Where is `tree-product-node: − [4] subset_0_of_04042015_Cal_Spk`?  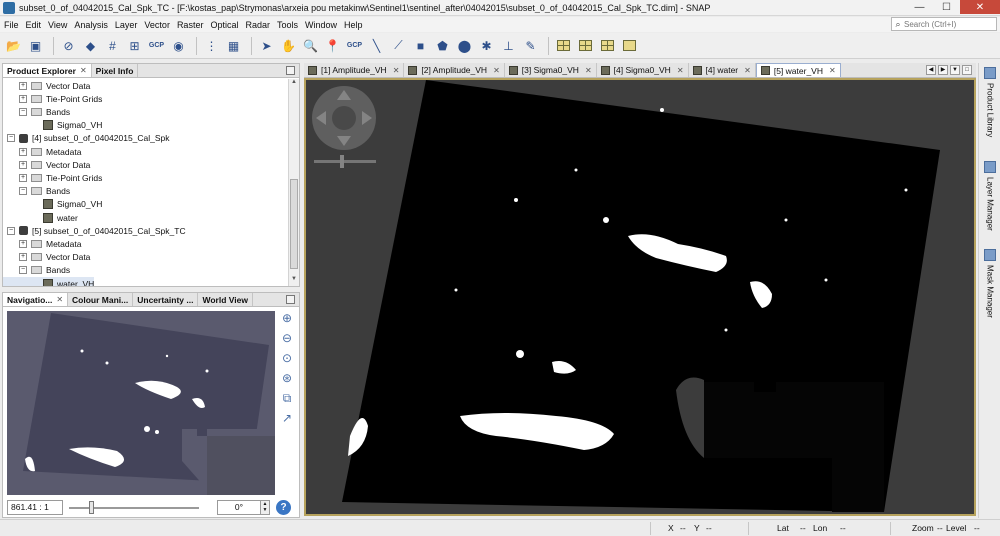
tree-product-node: − [4] subset_0_of_04042015_Cal_Spk is located at coordinates (86, 138).